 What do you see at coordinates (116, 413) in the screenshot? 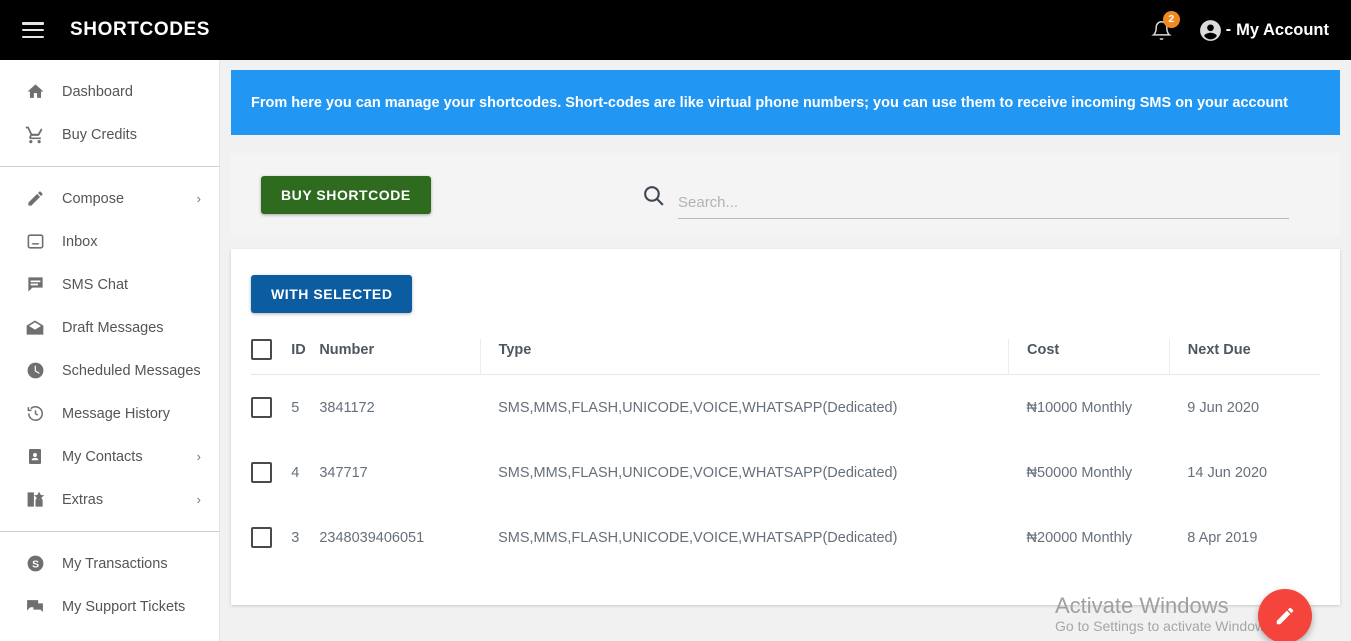
I see `sidebar-item-label: Message History` at bounding box center [116, 413].